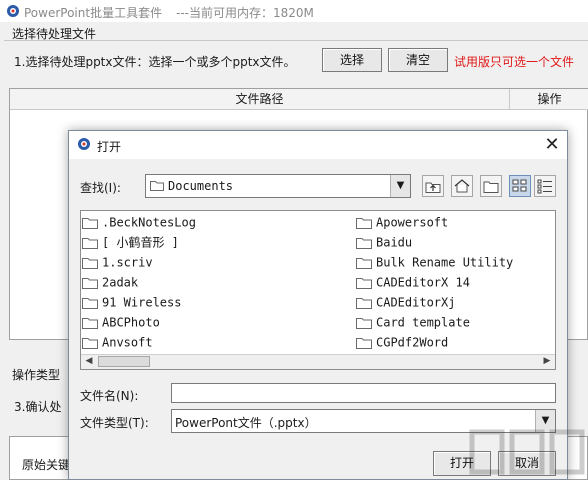  I want to click on select-button: 选择, so click(352, 60).